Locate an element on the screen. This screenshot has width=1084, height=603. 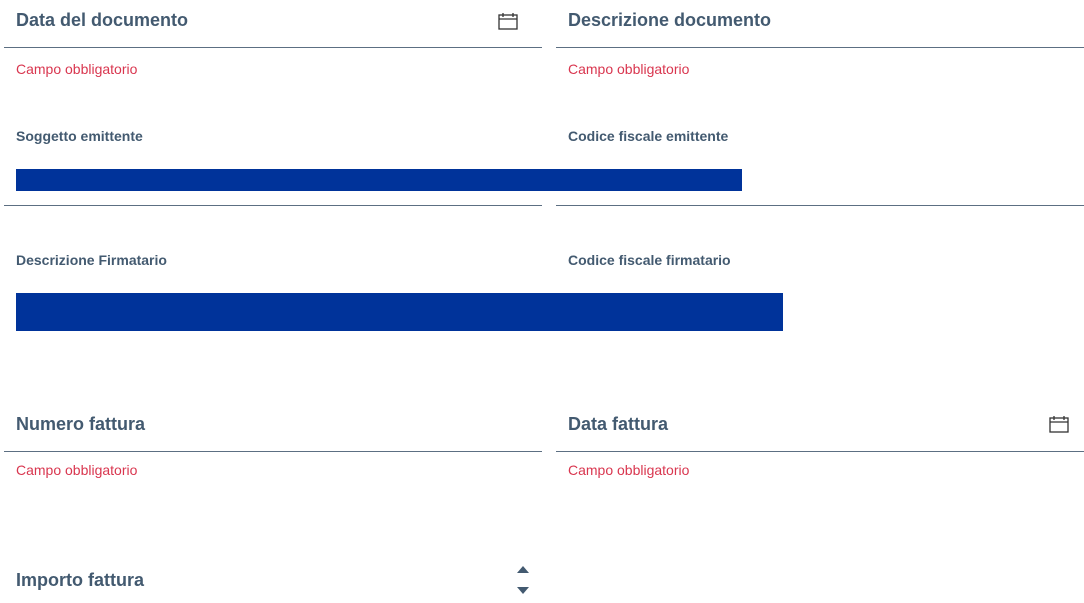
codice-fiscale-firmatario-label: Codice fiscale firmatario is located at coordinates (649, 260).